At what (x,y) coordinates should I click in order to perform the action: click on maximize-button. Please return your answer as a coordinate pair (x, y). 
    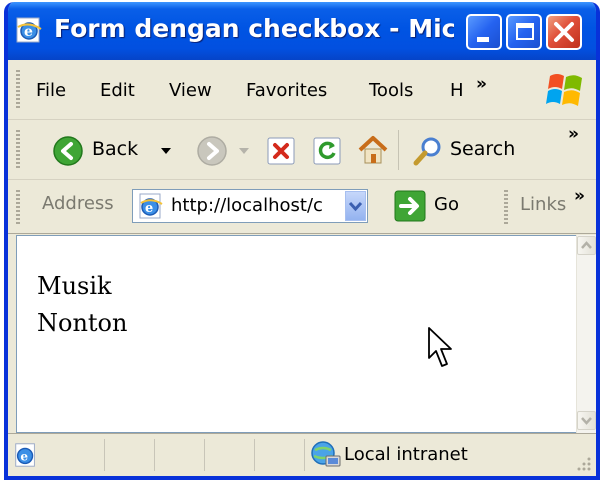
    Looking at the image, I should click on (524, 32).